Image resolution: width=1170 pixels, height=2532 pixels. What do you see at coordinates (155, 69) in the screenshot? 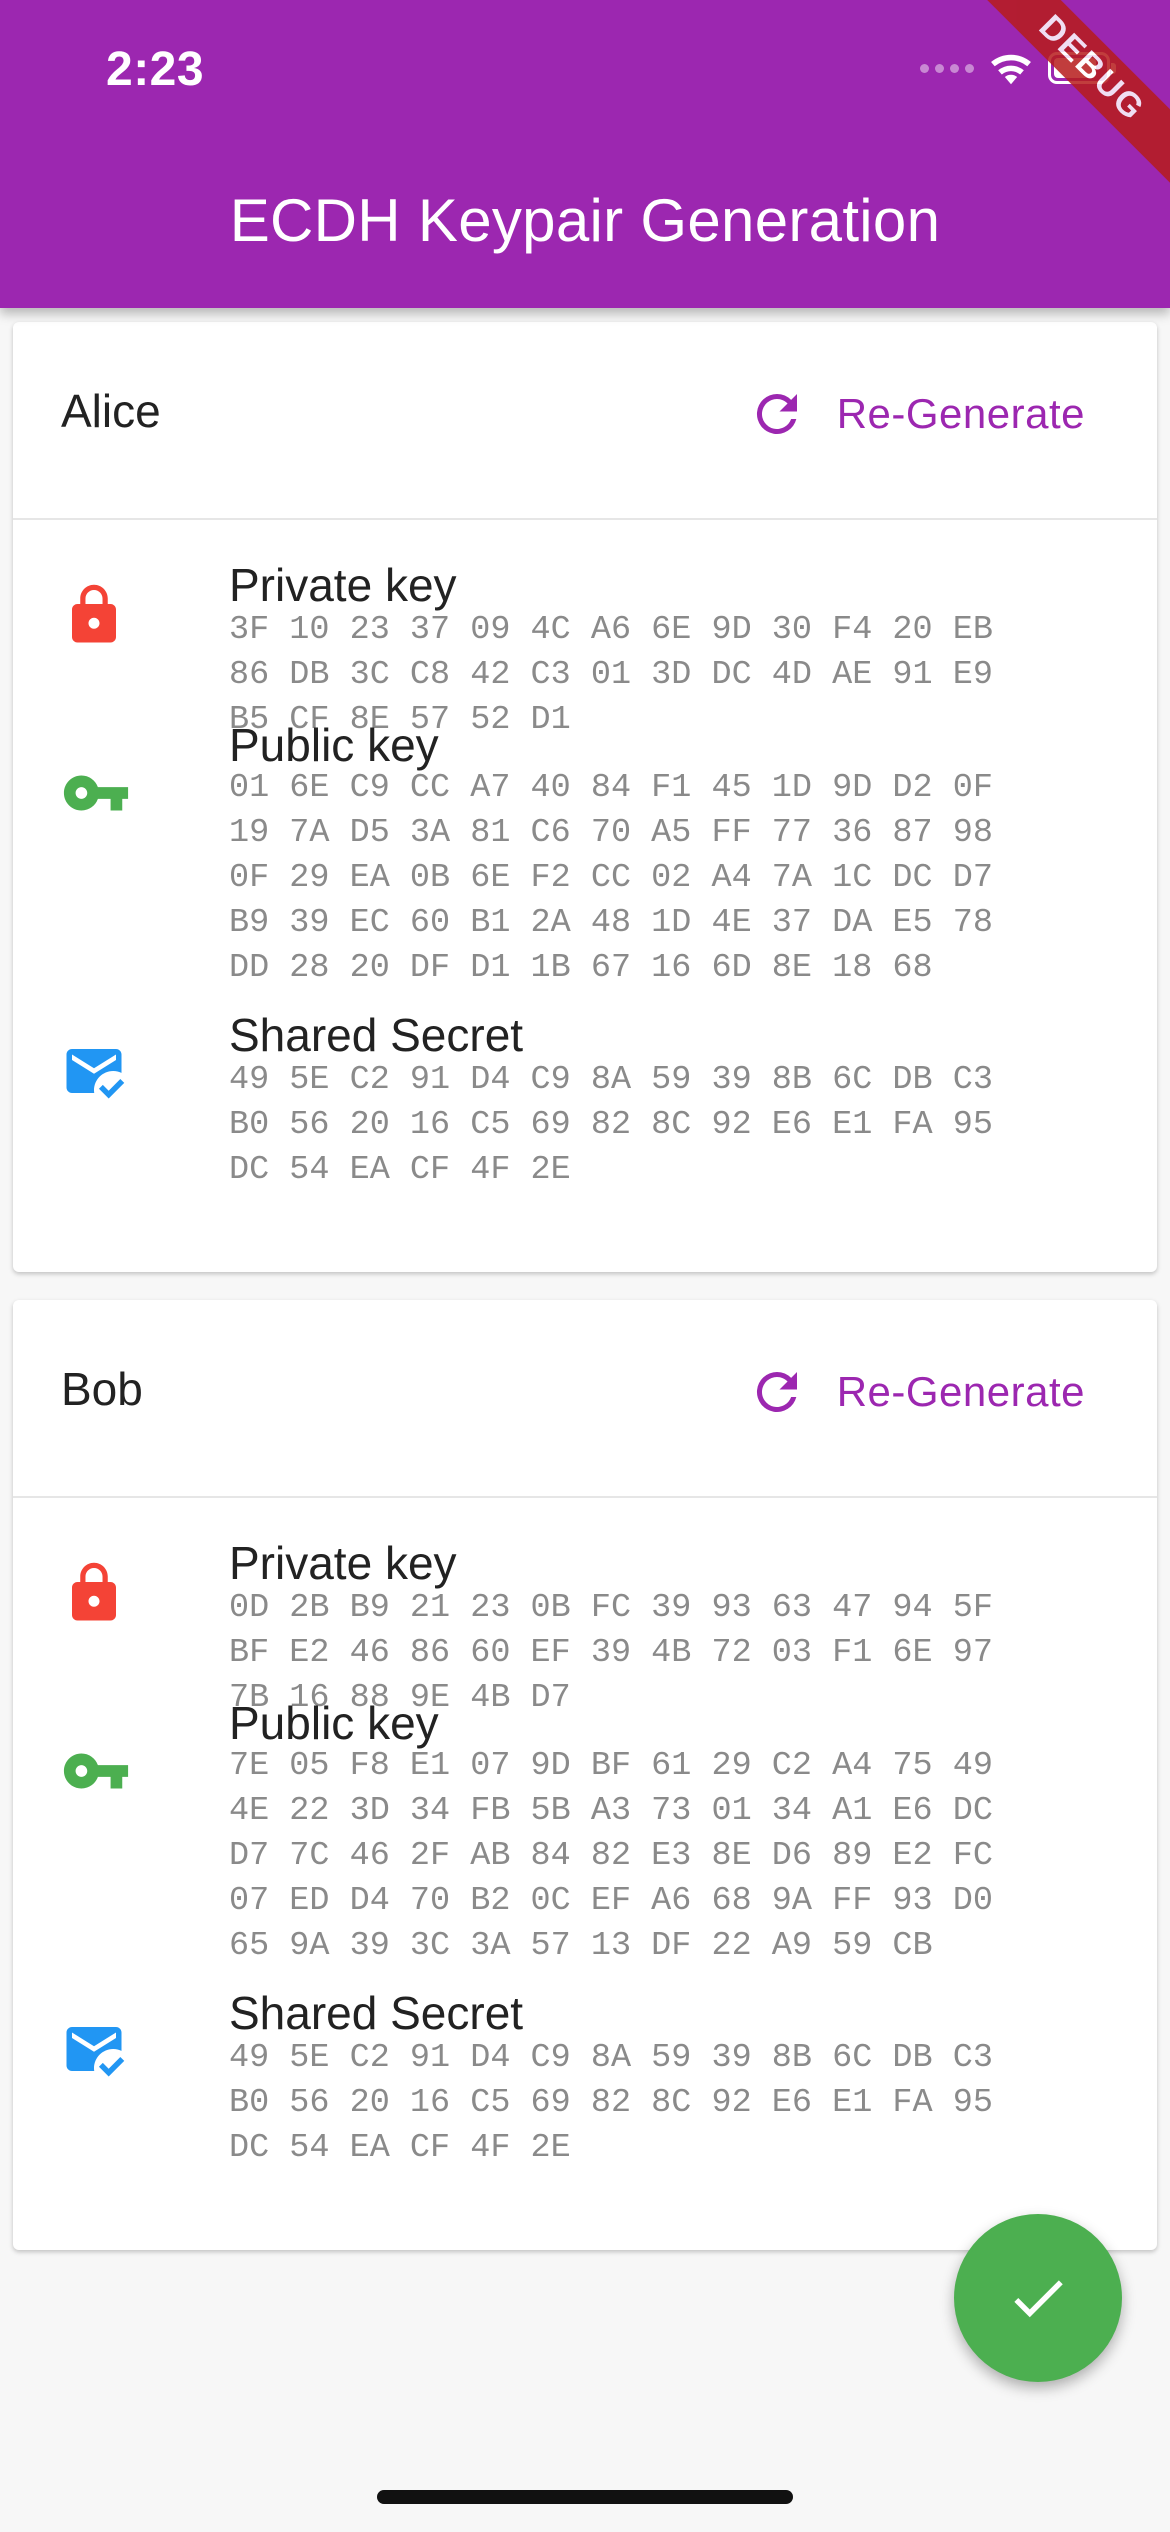
I see `status-time: 2:23` at bounding box center [155, 69].